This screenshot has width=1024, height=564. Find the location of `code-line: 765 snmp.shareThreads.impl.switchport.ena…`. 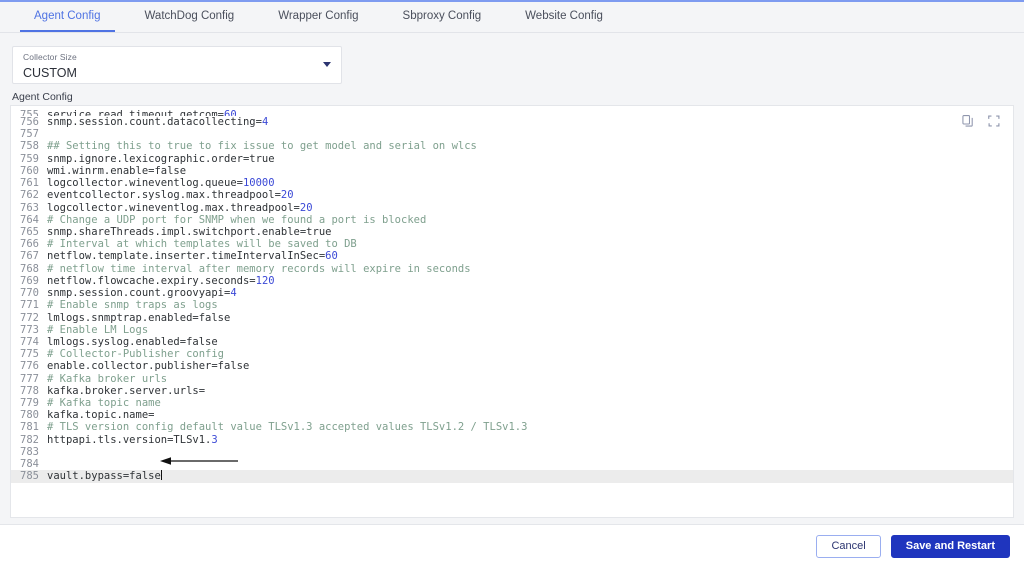

code-line: 765 snmp.shareThreads.impl.switchport.ena… is located at coordinates (512, 231).